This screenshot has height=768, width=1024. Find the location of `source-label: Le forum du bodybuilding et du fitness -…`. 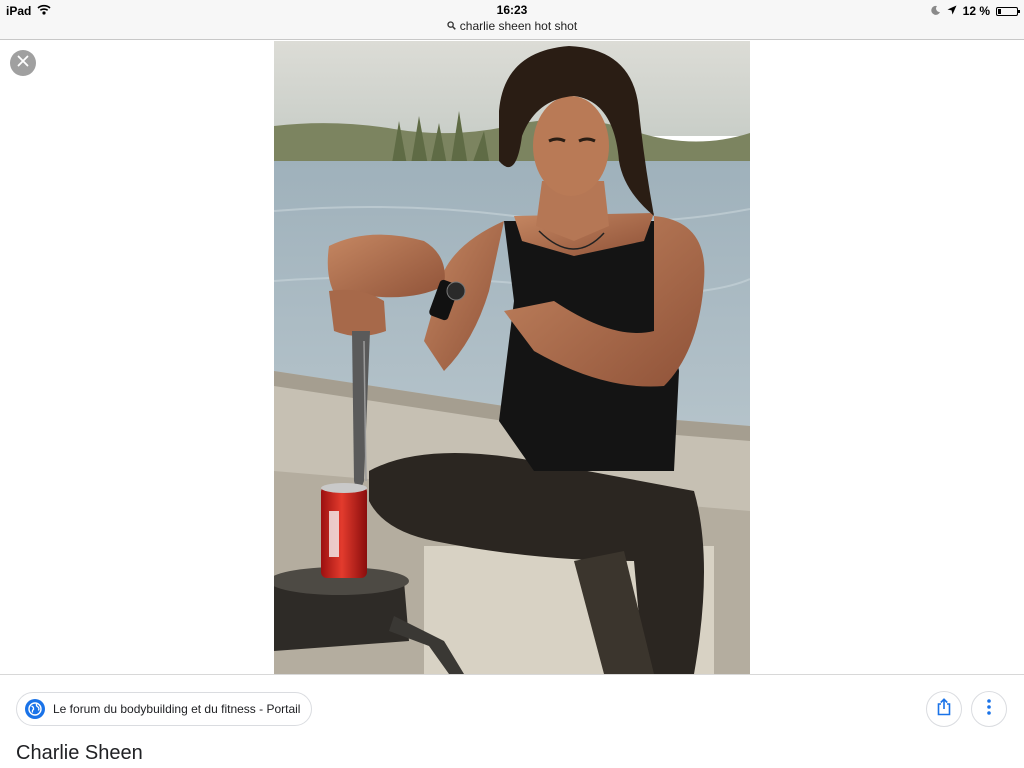

source-label: Le forum du bodybuilding et du fitness -… is located at coordinates (177, 709).